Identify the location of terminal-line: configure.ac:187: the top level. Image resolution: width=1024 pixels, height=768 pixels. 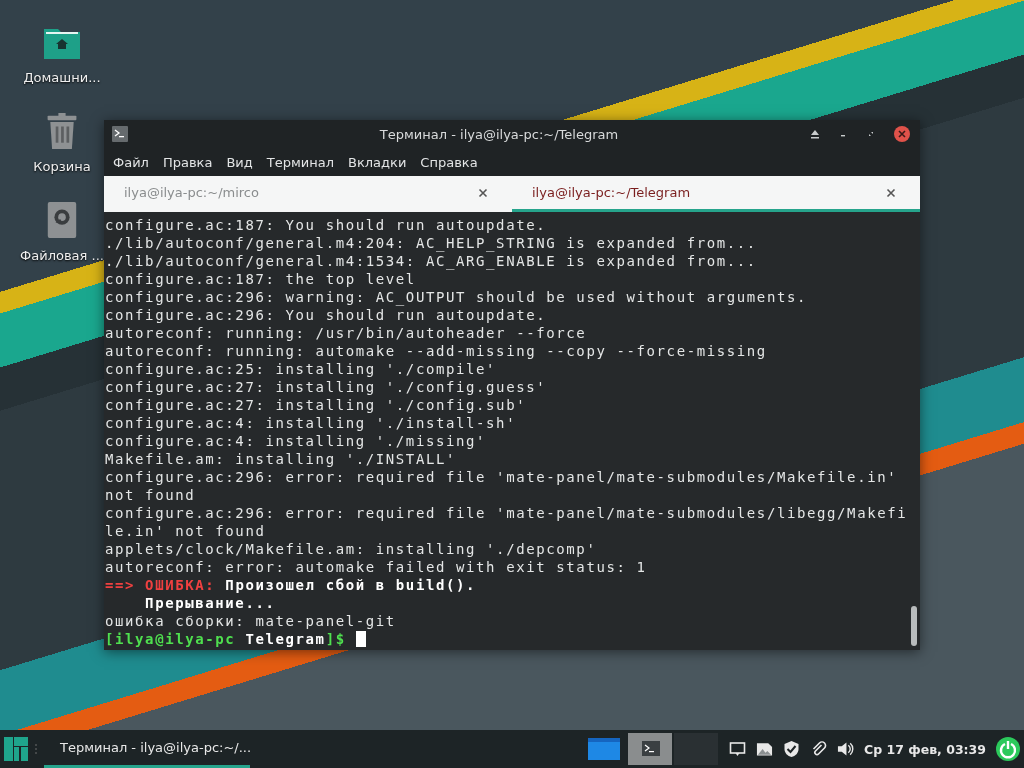
(261, 279).